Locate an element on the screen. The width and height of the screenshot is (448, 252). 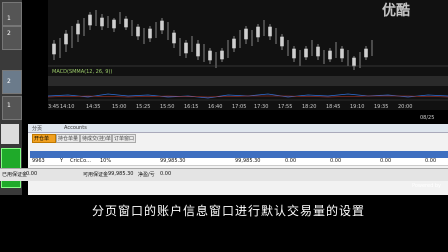
video-subtitle: 分页窗口的账户信息窗口进行默认交易量的设置 is located at coordinates (229, 211).